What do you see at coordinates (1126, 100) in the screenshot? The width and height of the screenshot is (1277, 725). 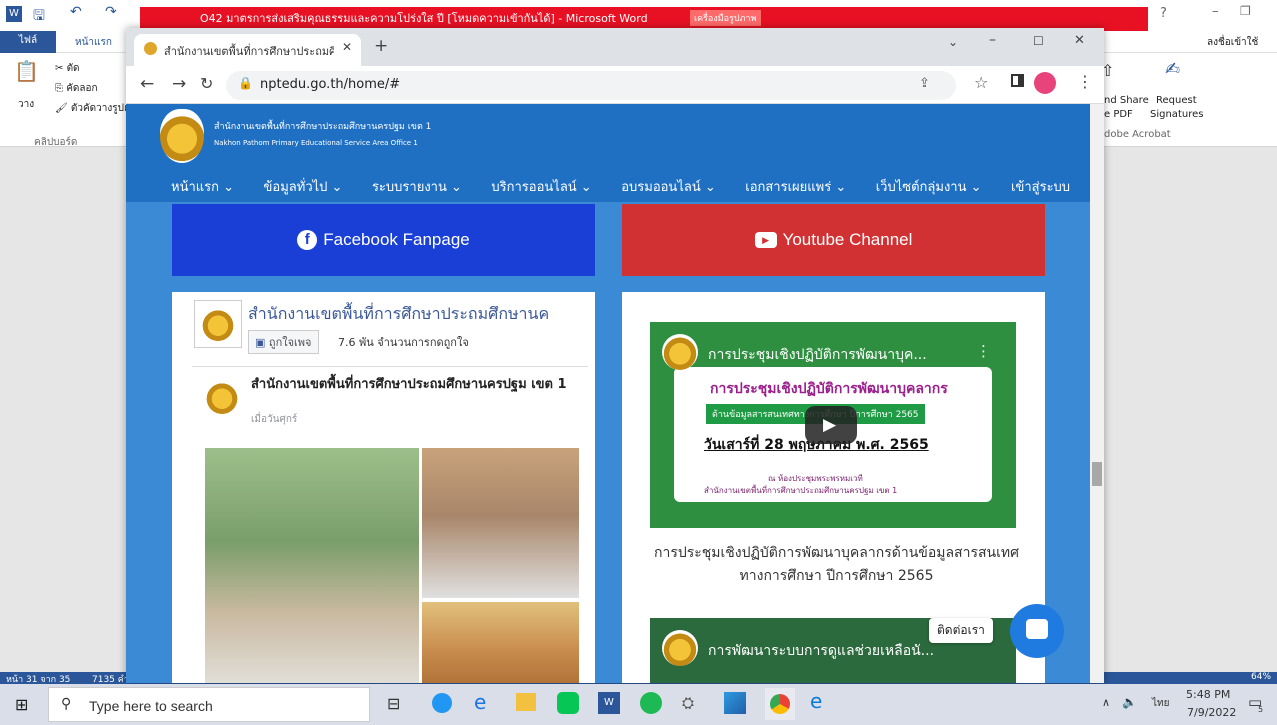 I see `share-label: nd Share` at bounding box center [1126, 100].